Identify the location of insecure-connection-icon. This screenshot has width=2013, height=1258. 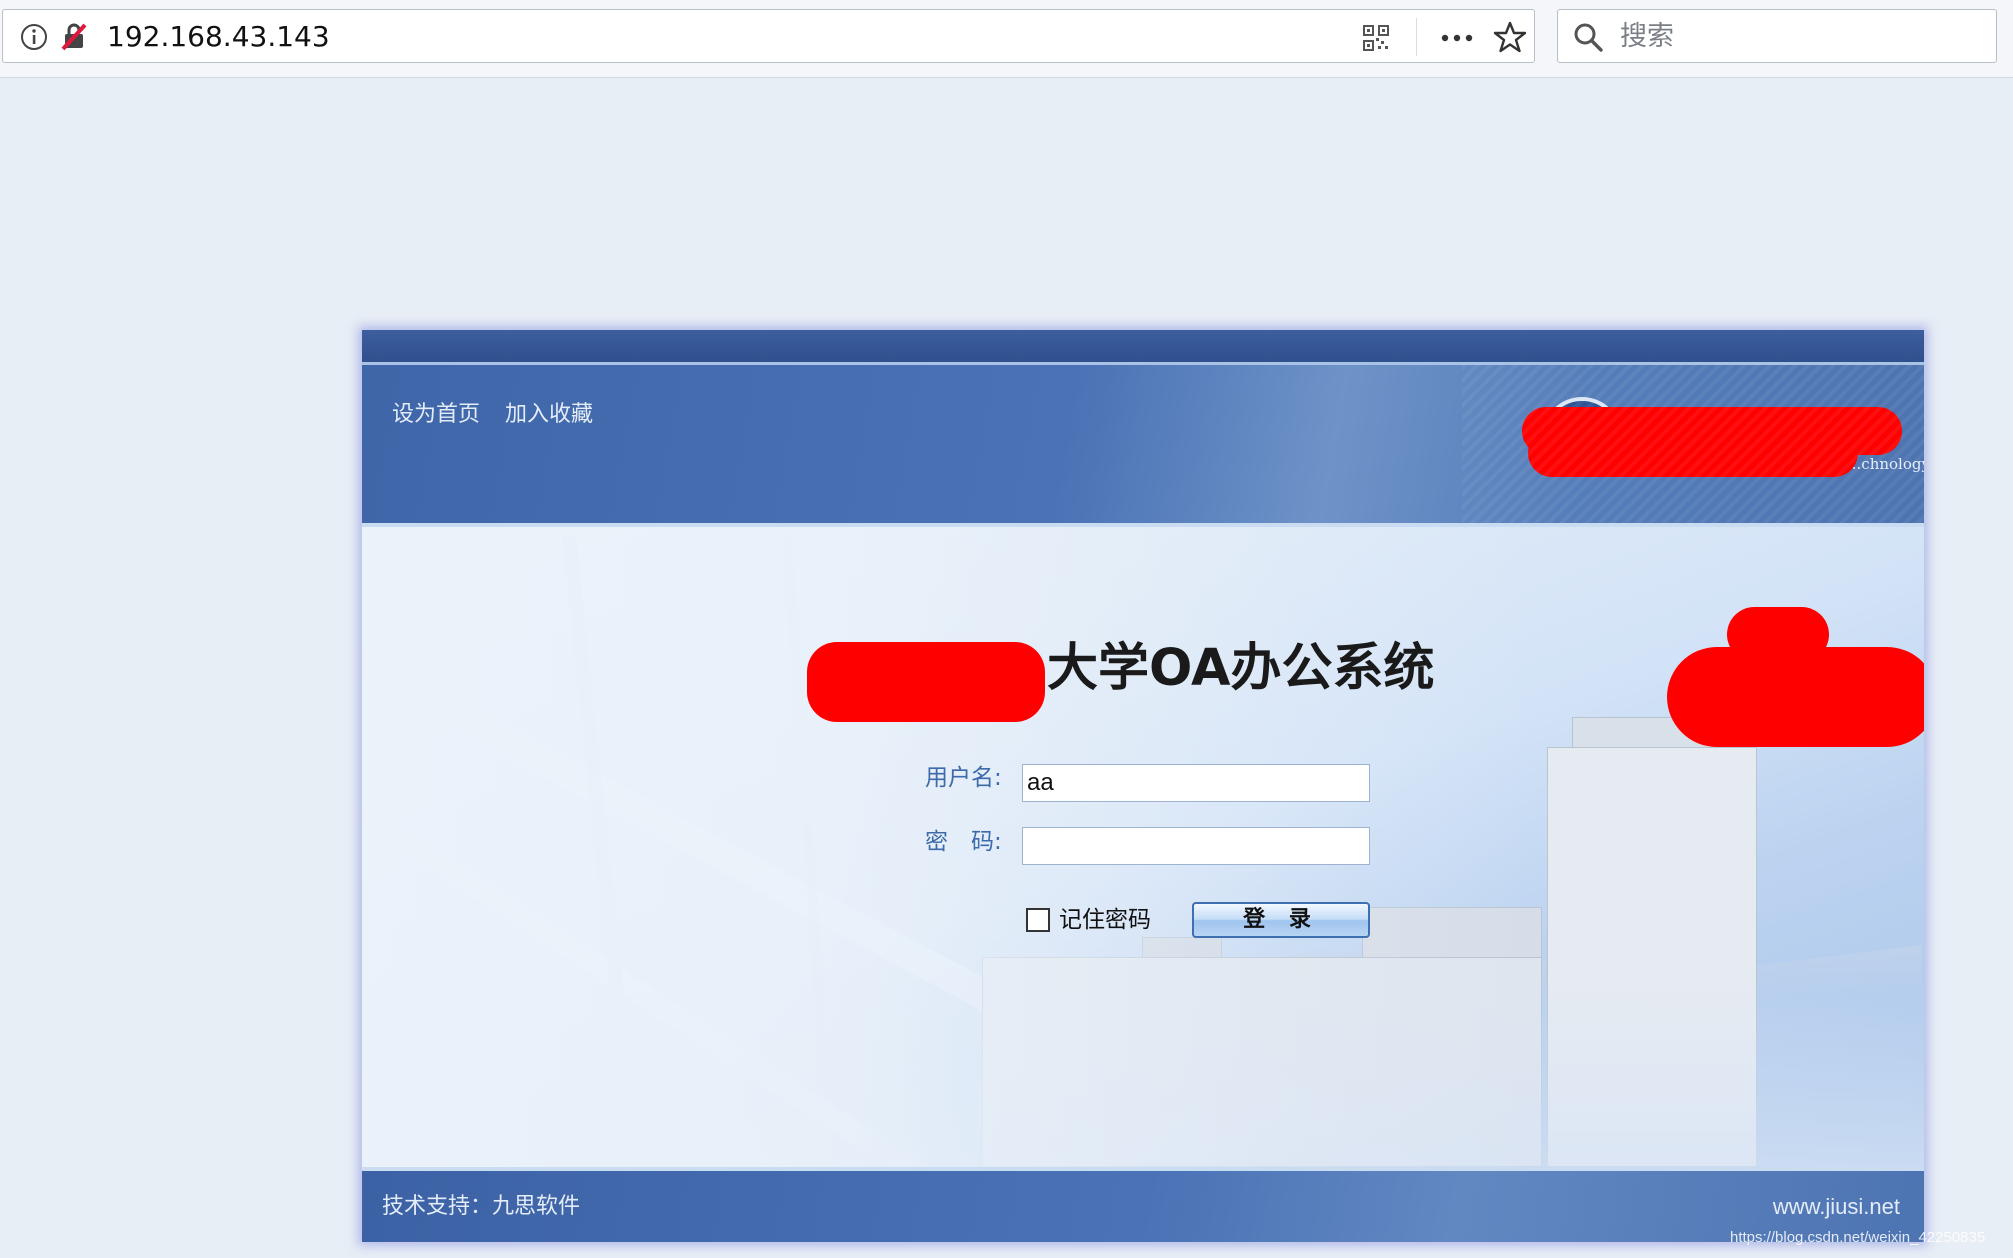
(74, 36).